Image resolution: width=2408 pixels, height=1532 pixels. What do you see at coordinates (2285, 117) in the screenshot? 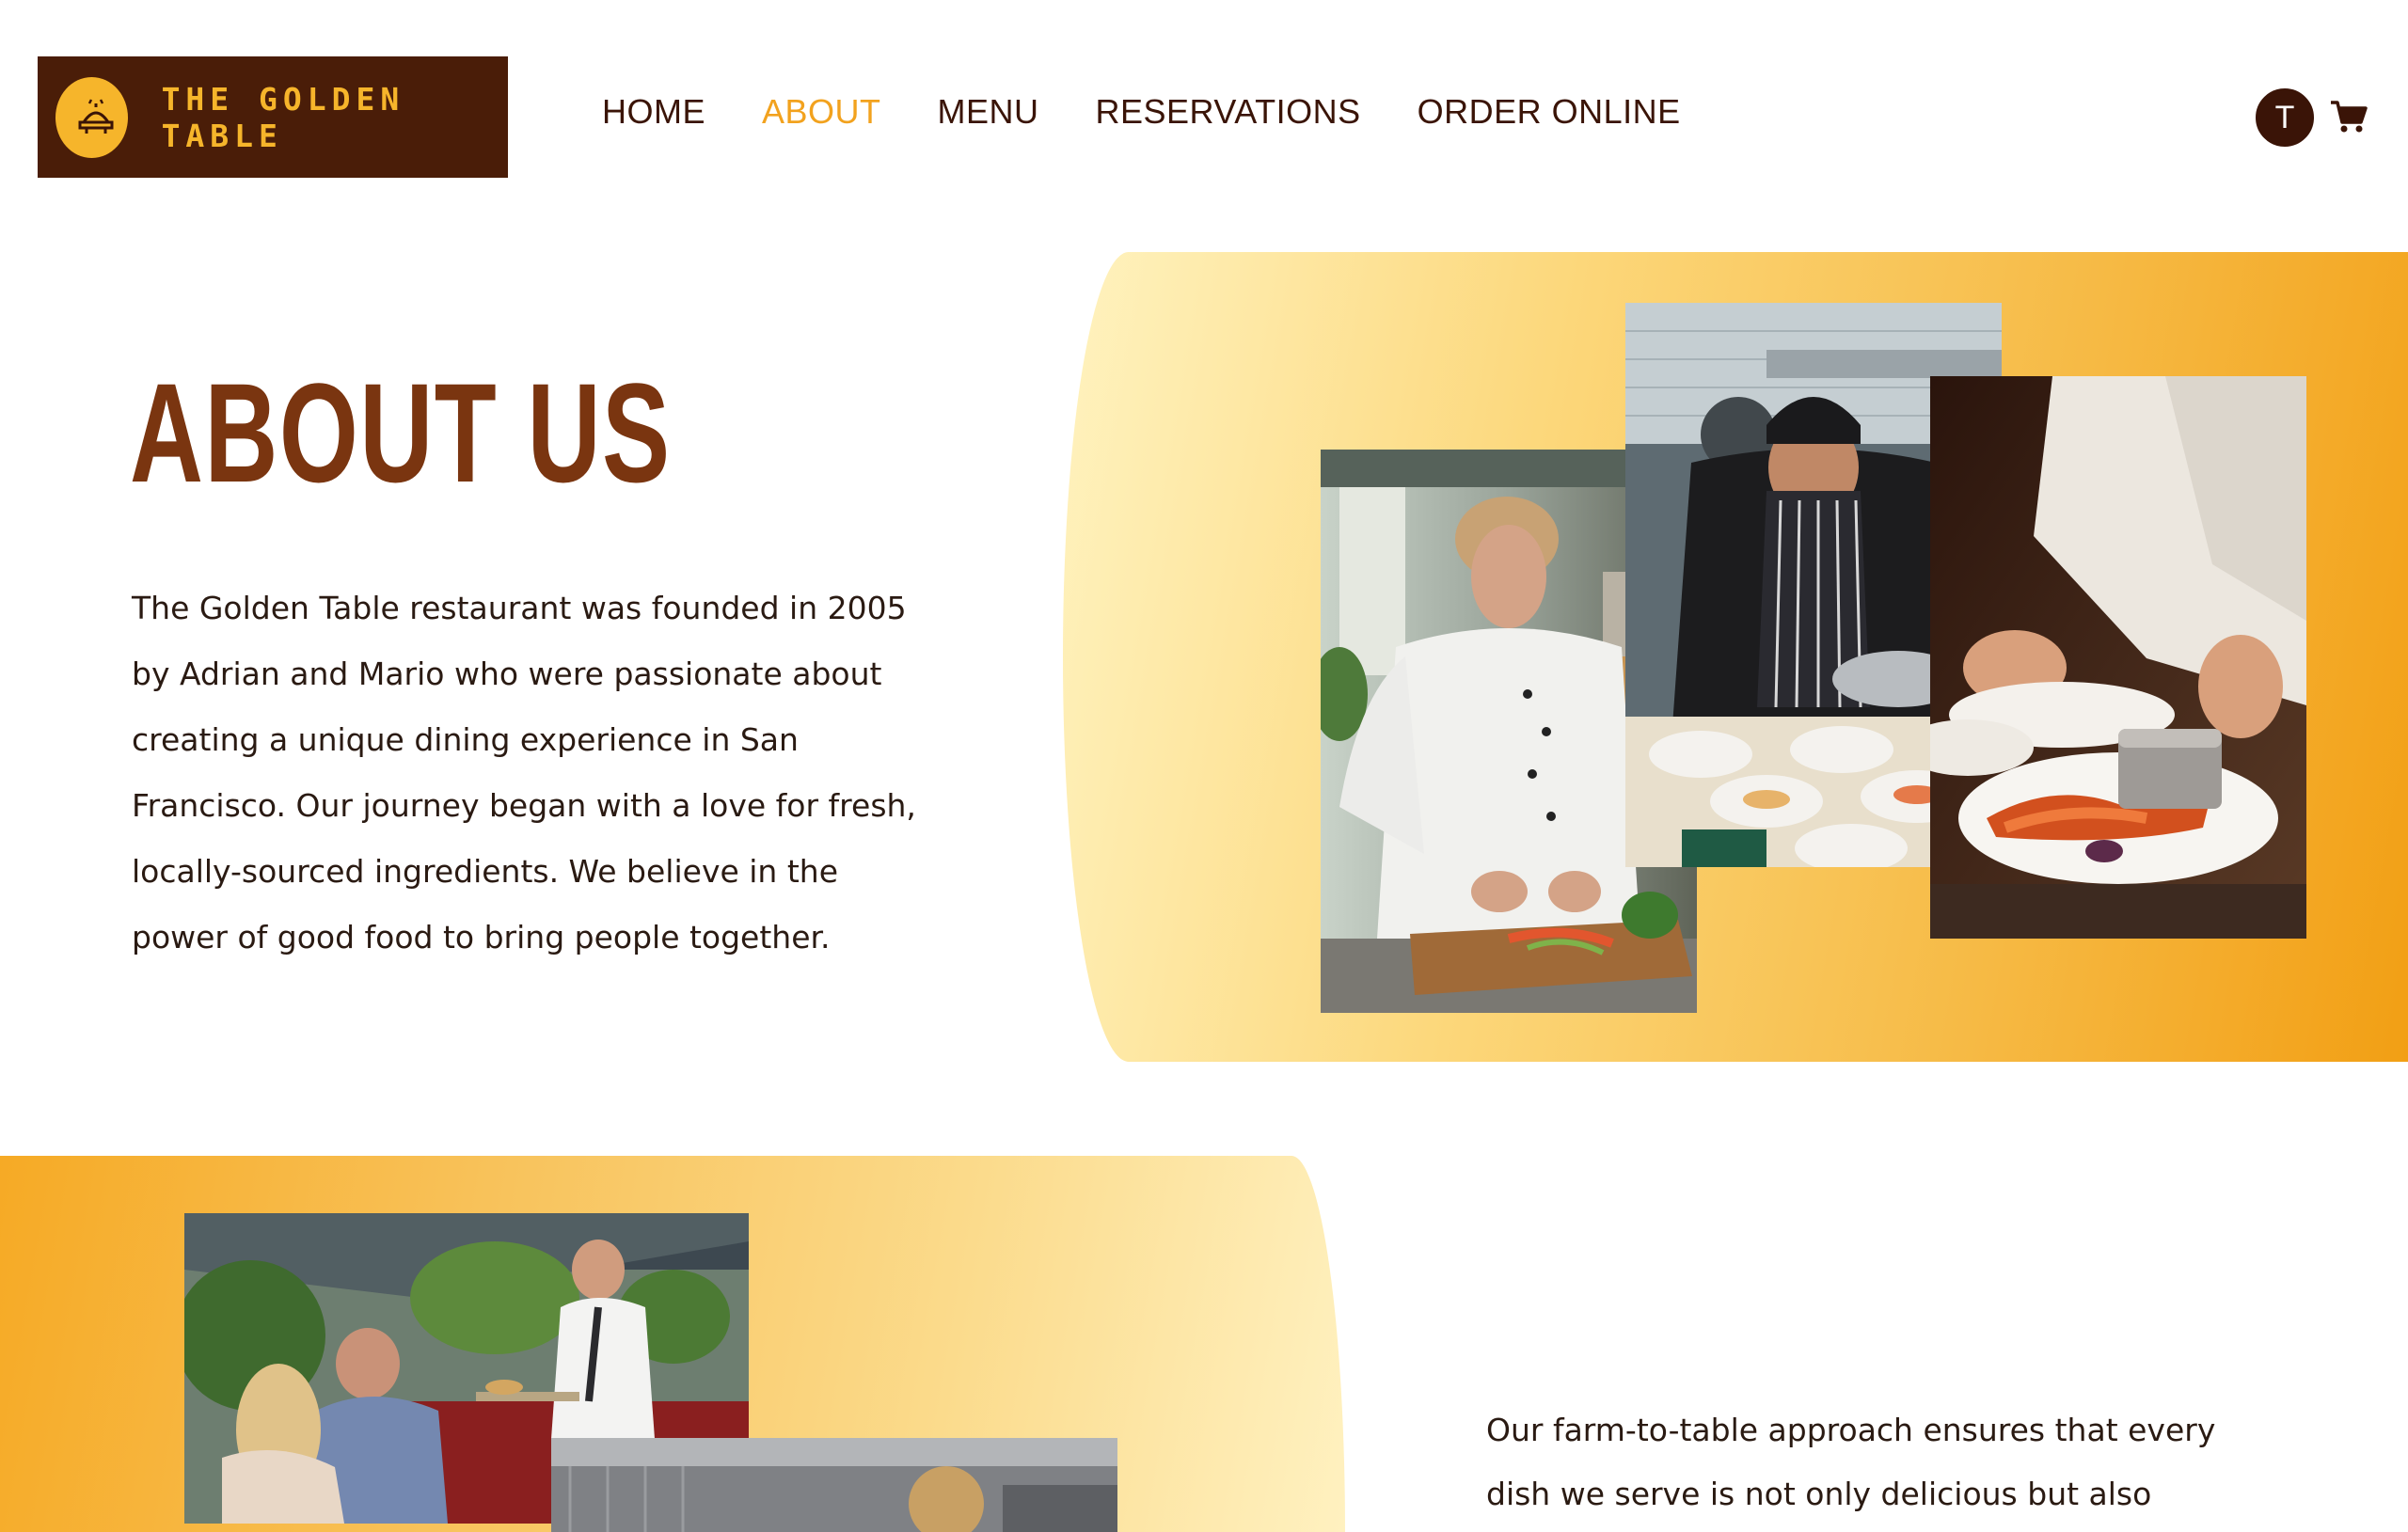
I see `user-avatar: T` at bounding box center [2285, 117].